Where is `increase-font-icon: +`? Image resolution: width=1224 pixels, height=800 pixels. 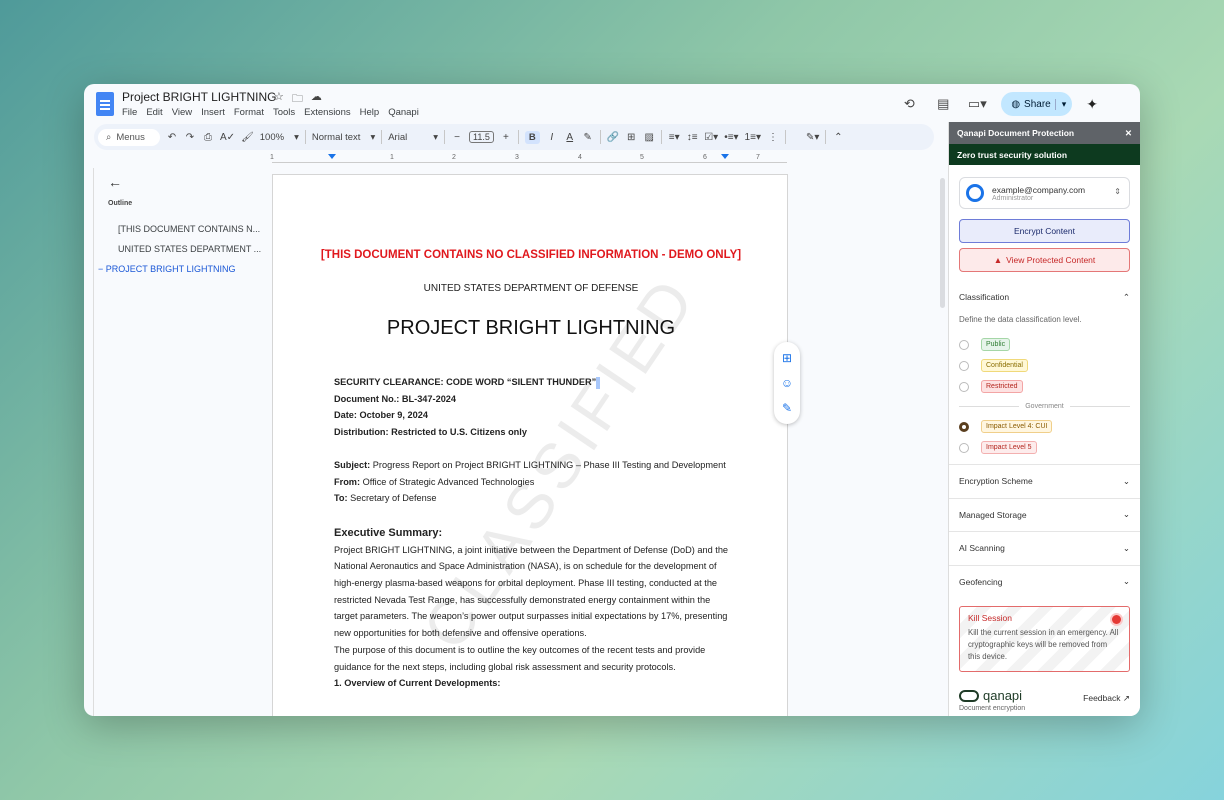 increase-font-icon: + is located at coordinates (506, 137).